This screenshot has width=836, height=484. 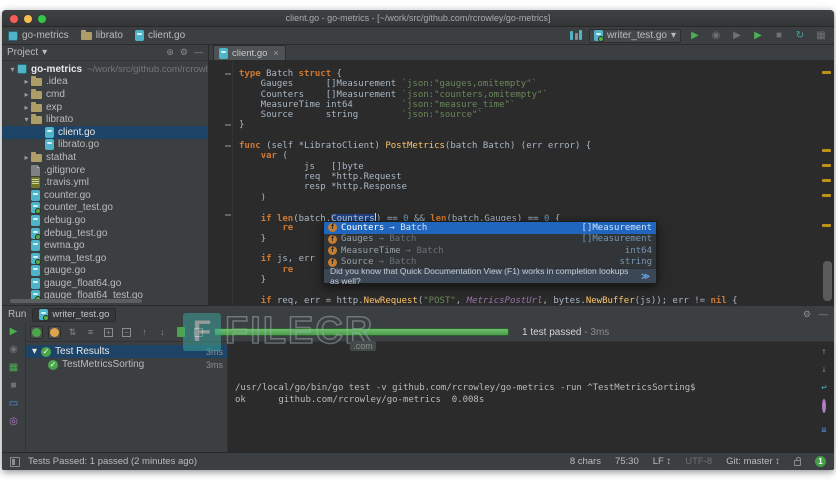 What do you see at coordinates (695, 36) in the screenshot?
I see `run-button: ▶` at bounding box center [695, 36].